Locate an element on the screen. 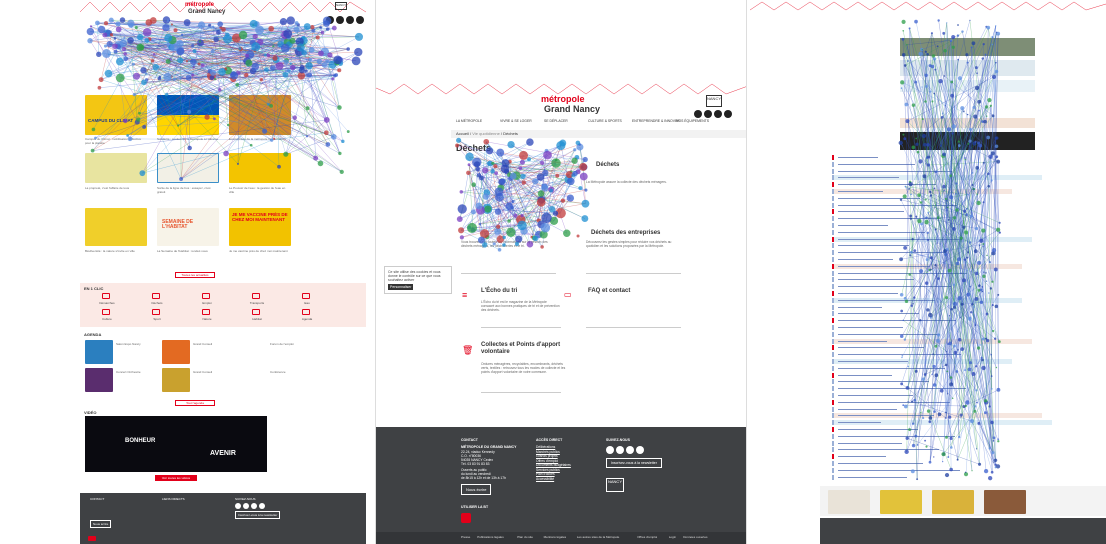  footer-newsletter-button: Inscrivez-vous à la newsletter is located at coordinates (634, 463).